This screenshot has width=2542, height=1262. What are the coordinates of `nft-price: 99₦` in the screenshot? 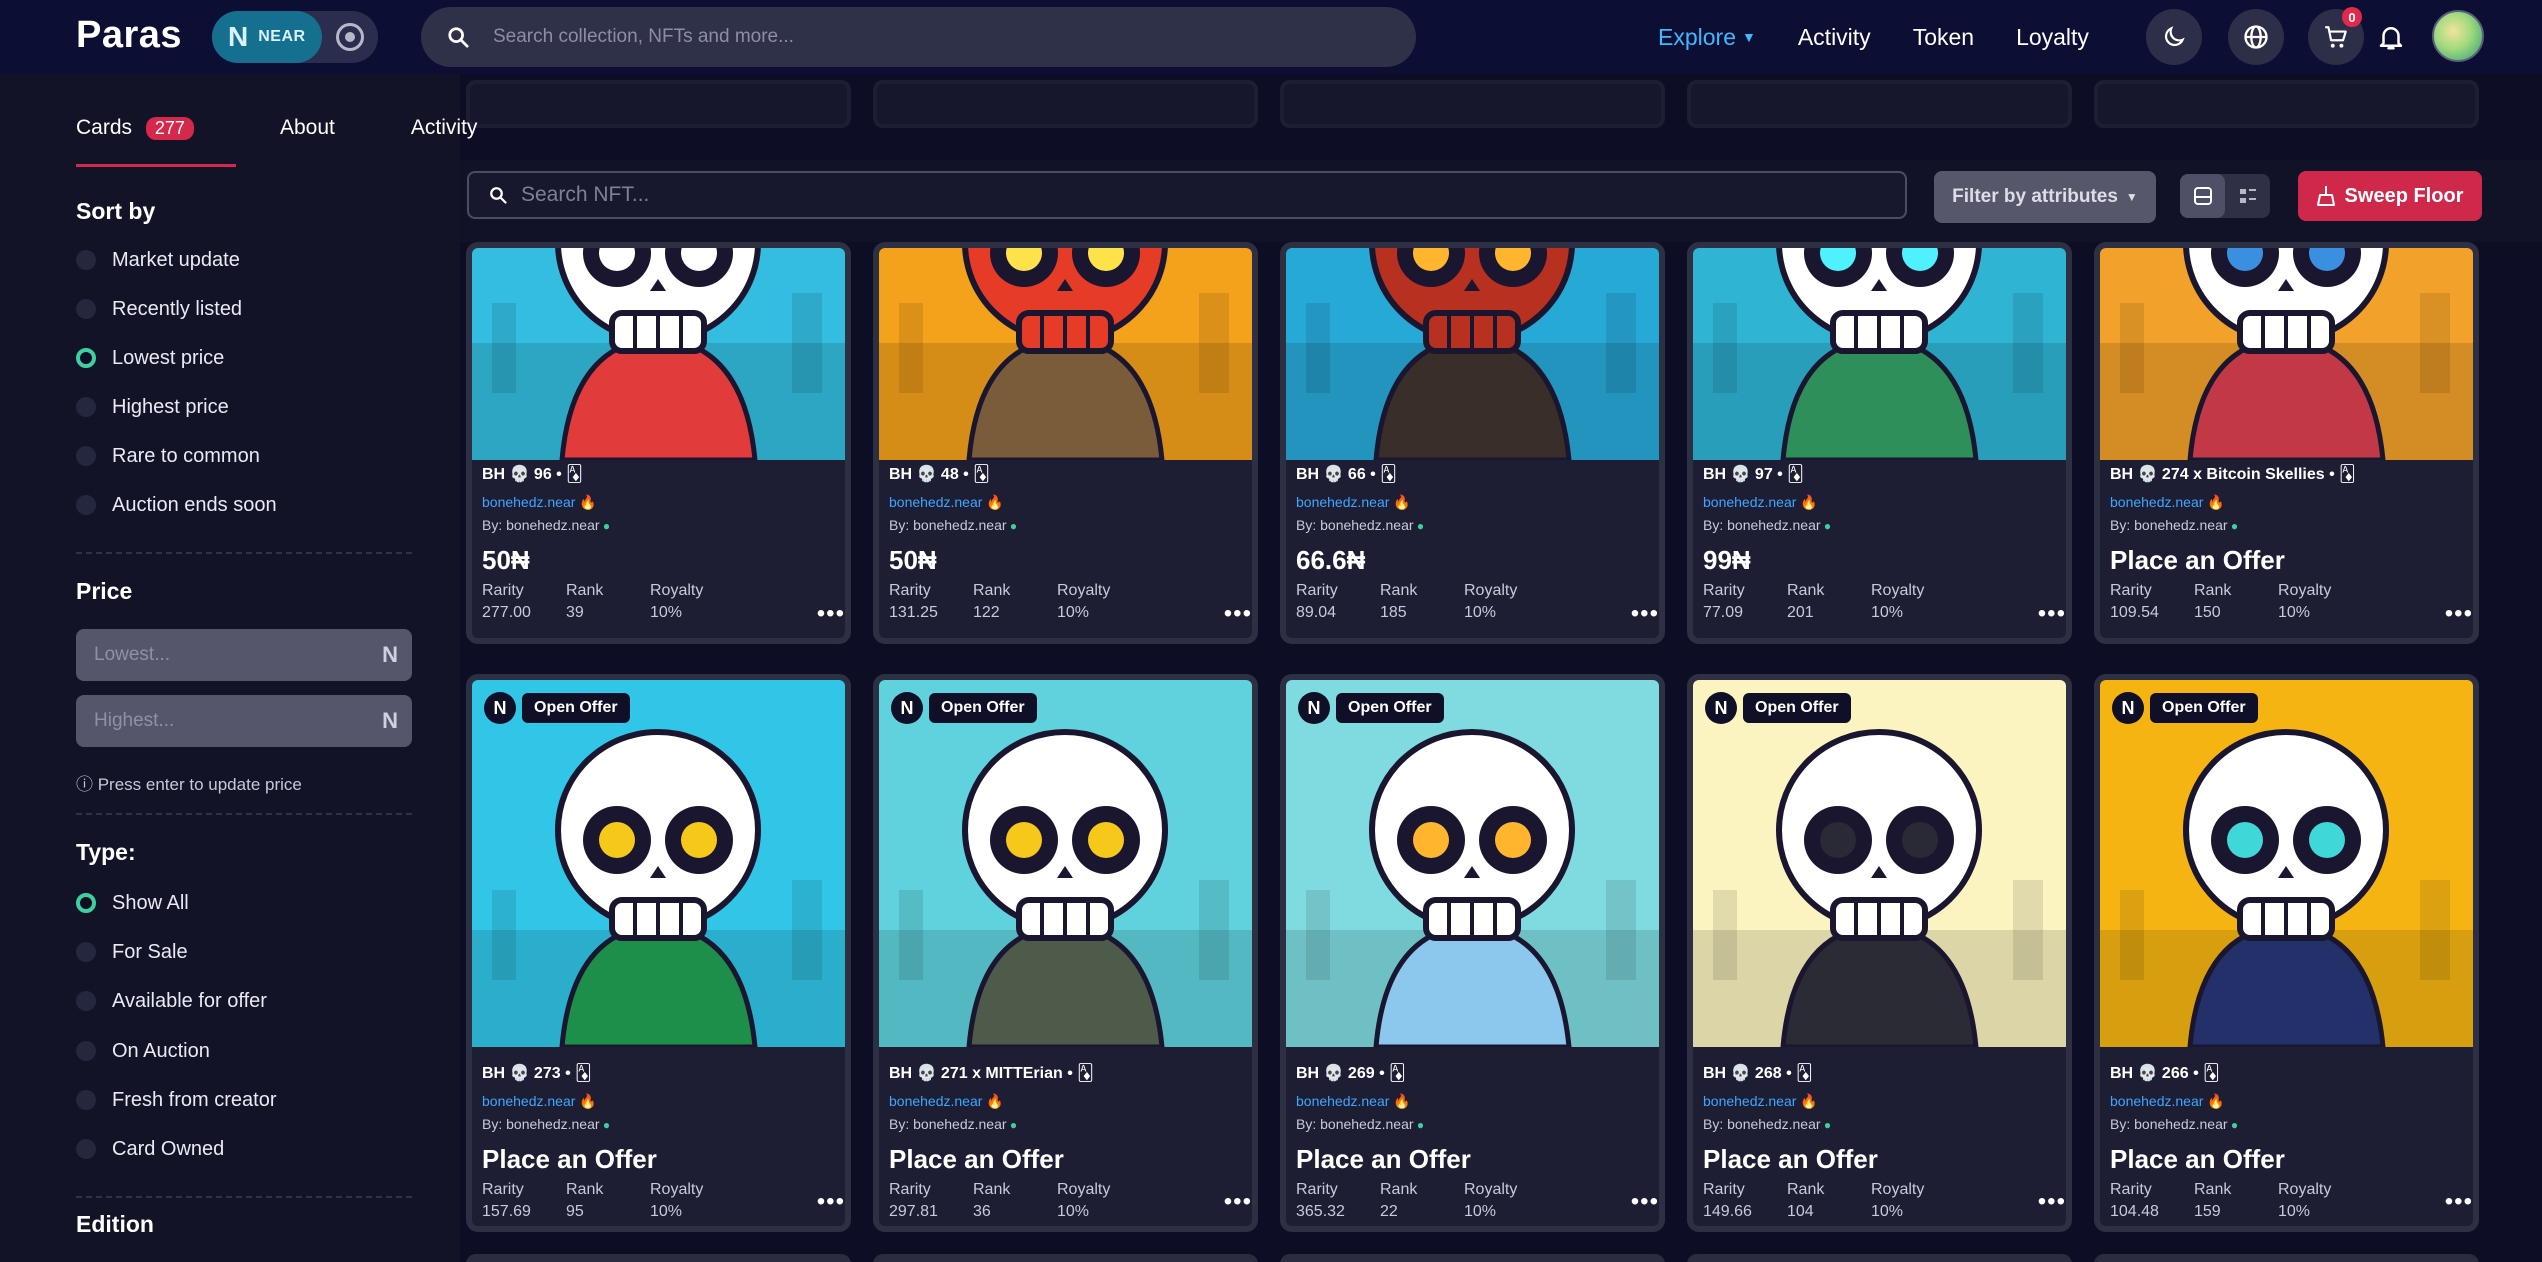 It's located at (1880, 560).